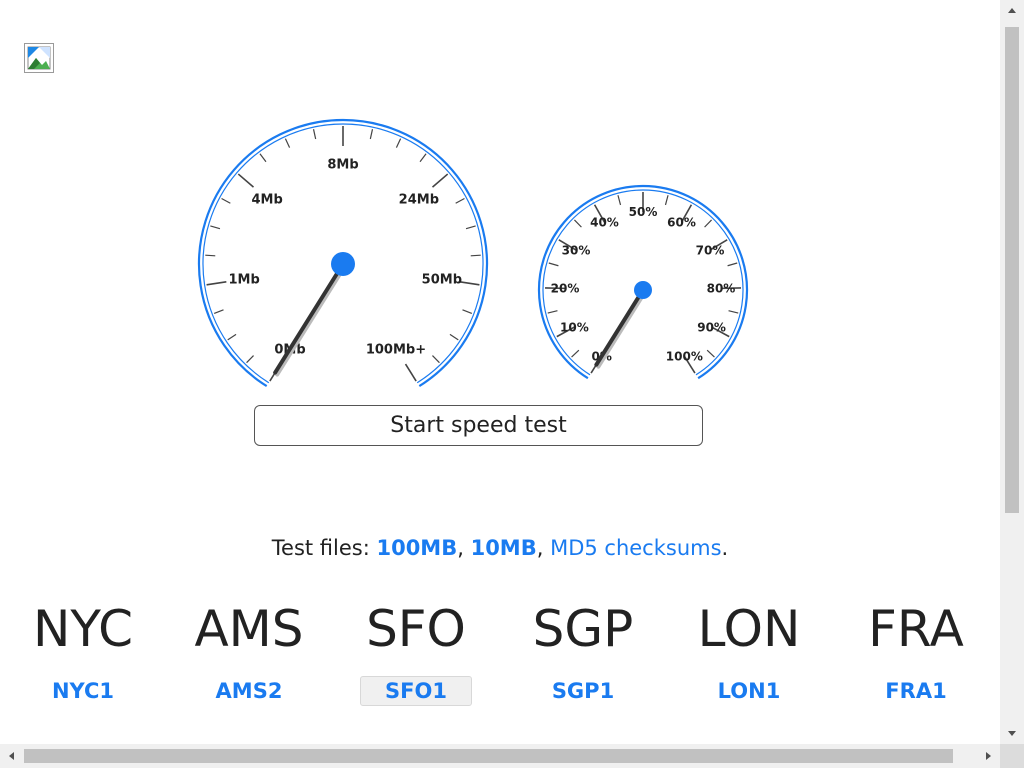 The height and width of the screenshot is (772, 1024). I want to click on datacenter-sfo1-link: SFO1, so click(416, 691).